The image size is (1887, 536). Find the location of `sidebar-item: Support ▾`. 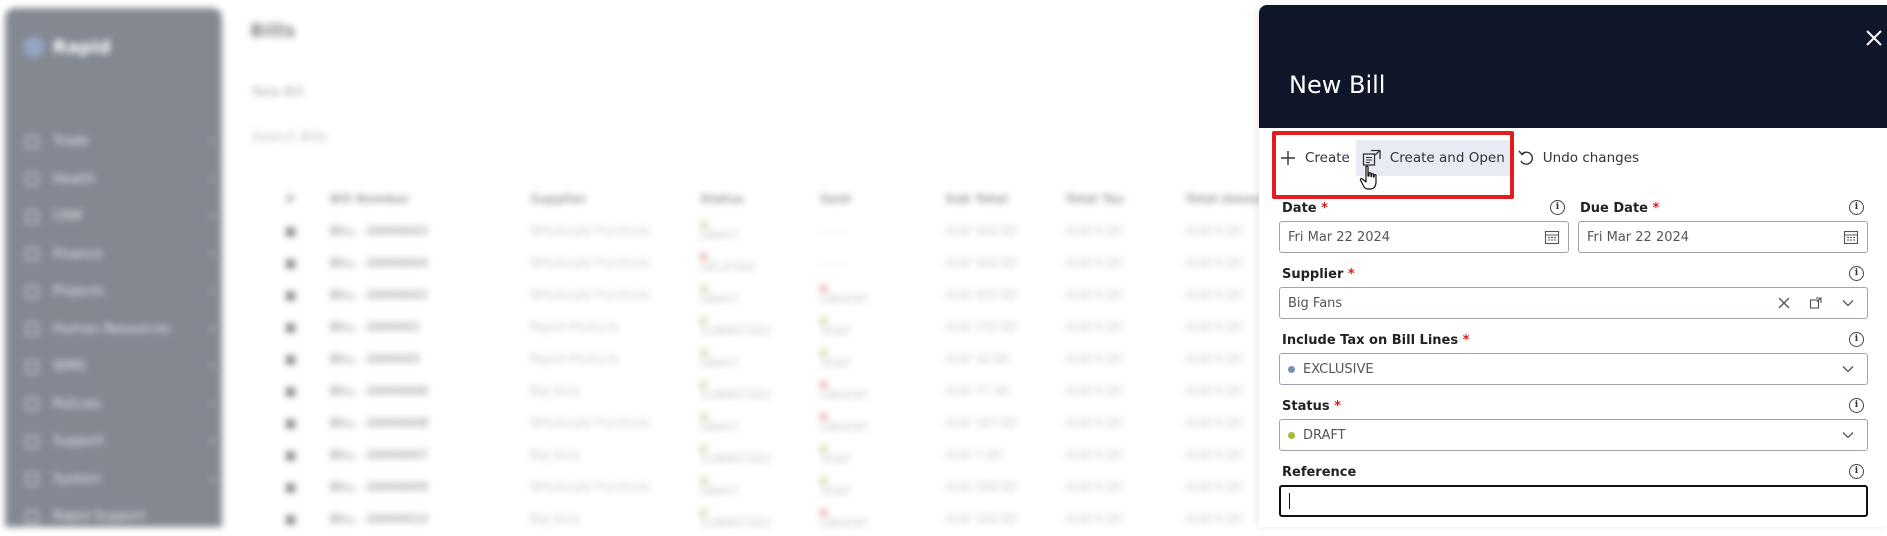

sidebar-item: Support ▾ is located at coordinates (120, 442).